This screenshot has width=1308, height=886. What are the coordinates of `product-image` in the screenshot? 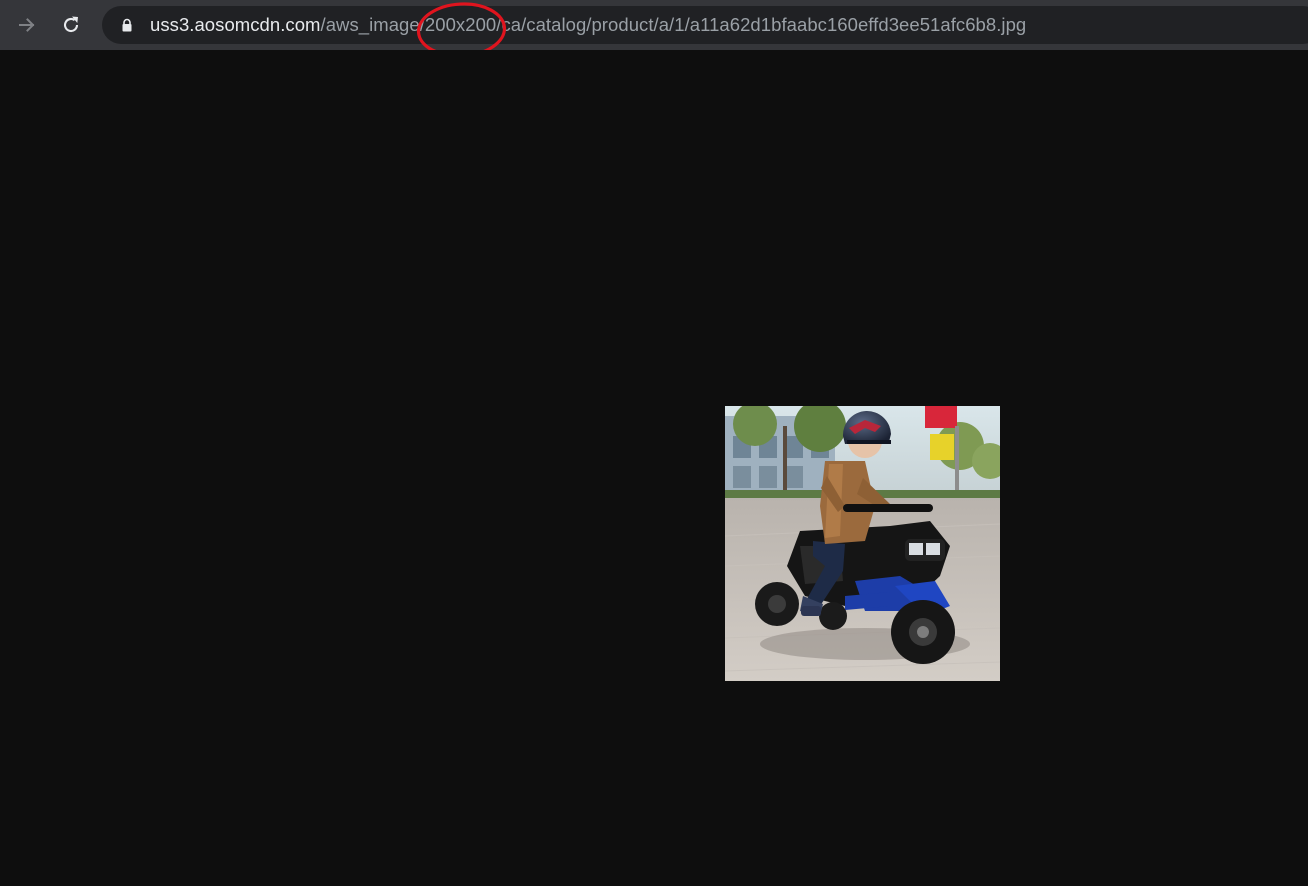 It's located at (862, 543).